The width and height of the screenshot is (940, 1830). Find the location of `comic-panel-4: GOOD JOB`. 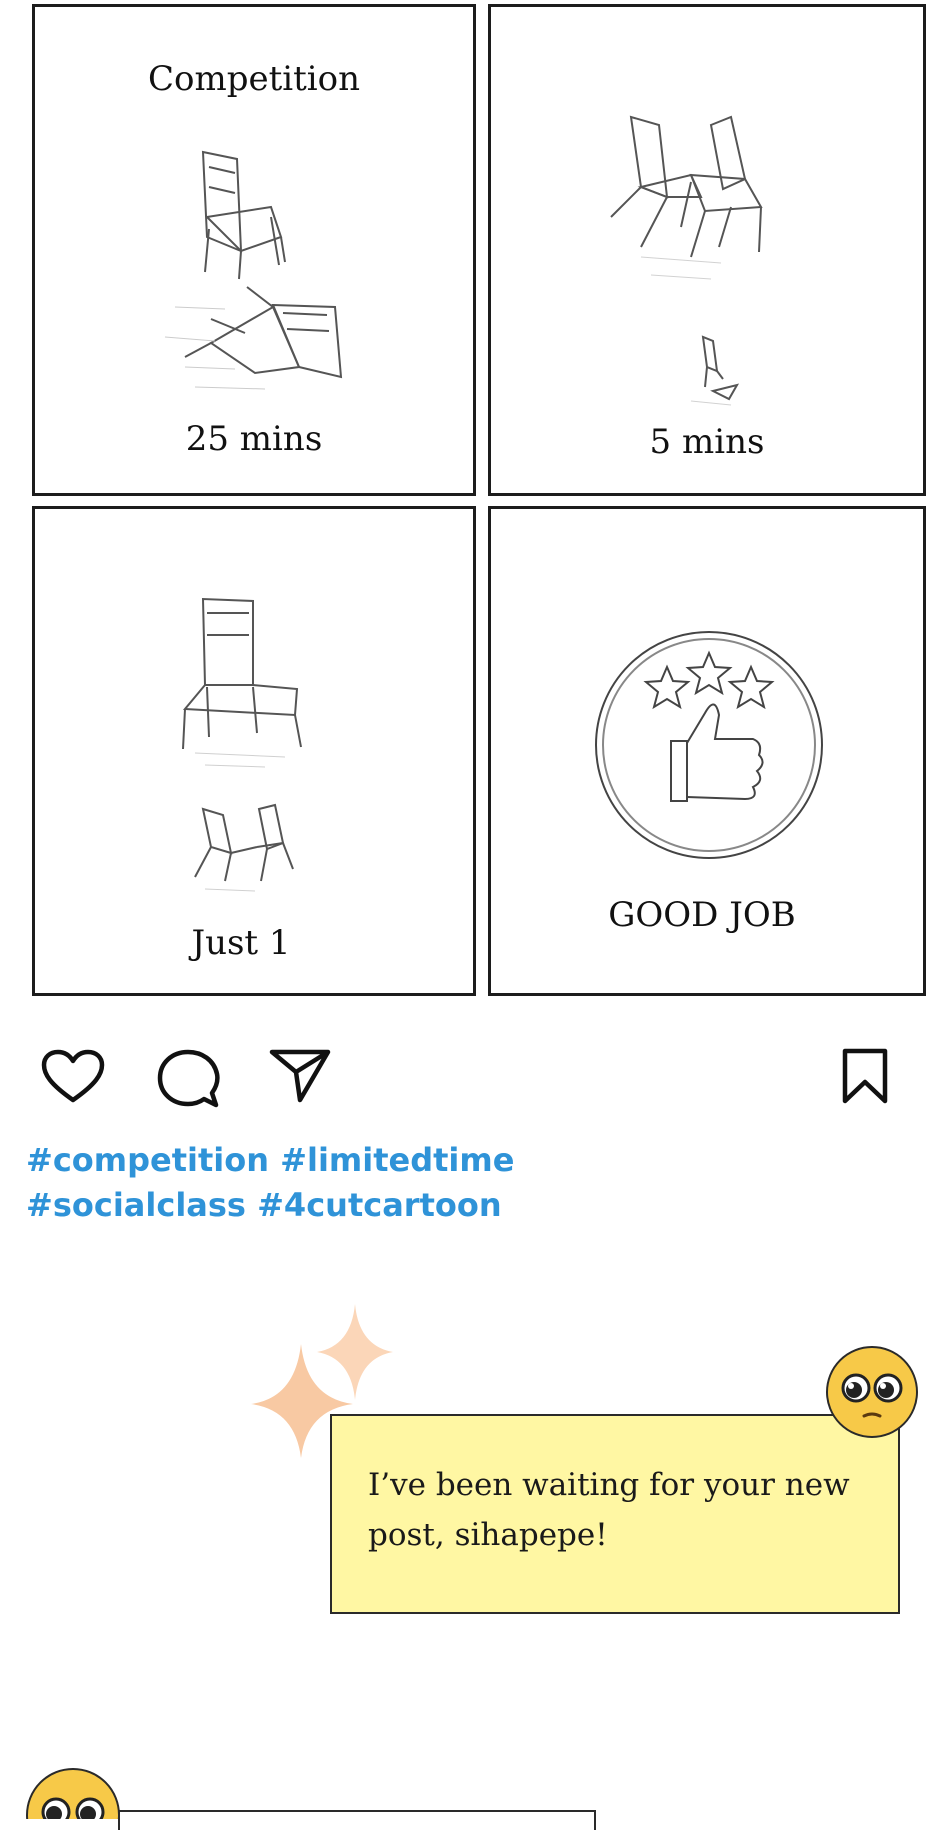

comic-panel-4: GOOD JOB is located at coordinates (707, 751).